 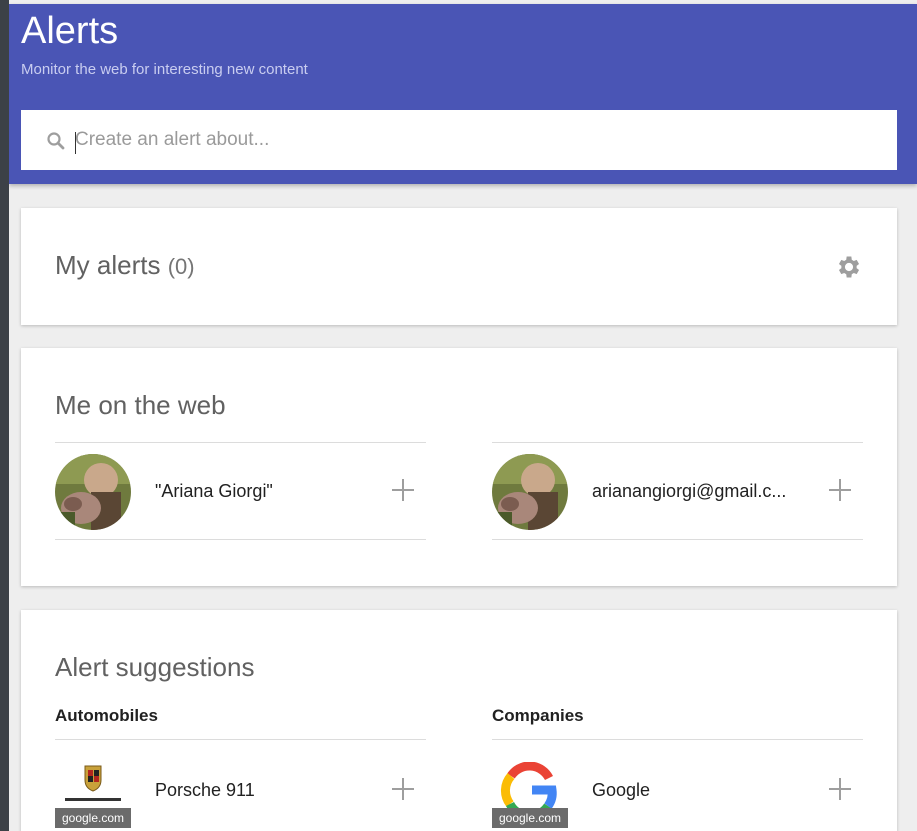 I want to click on my-alerts-title: My alerts (0), so click(x=125, y=265).